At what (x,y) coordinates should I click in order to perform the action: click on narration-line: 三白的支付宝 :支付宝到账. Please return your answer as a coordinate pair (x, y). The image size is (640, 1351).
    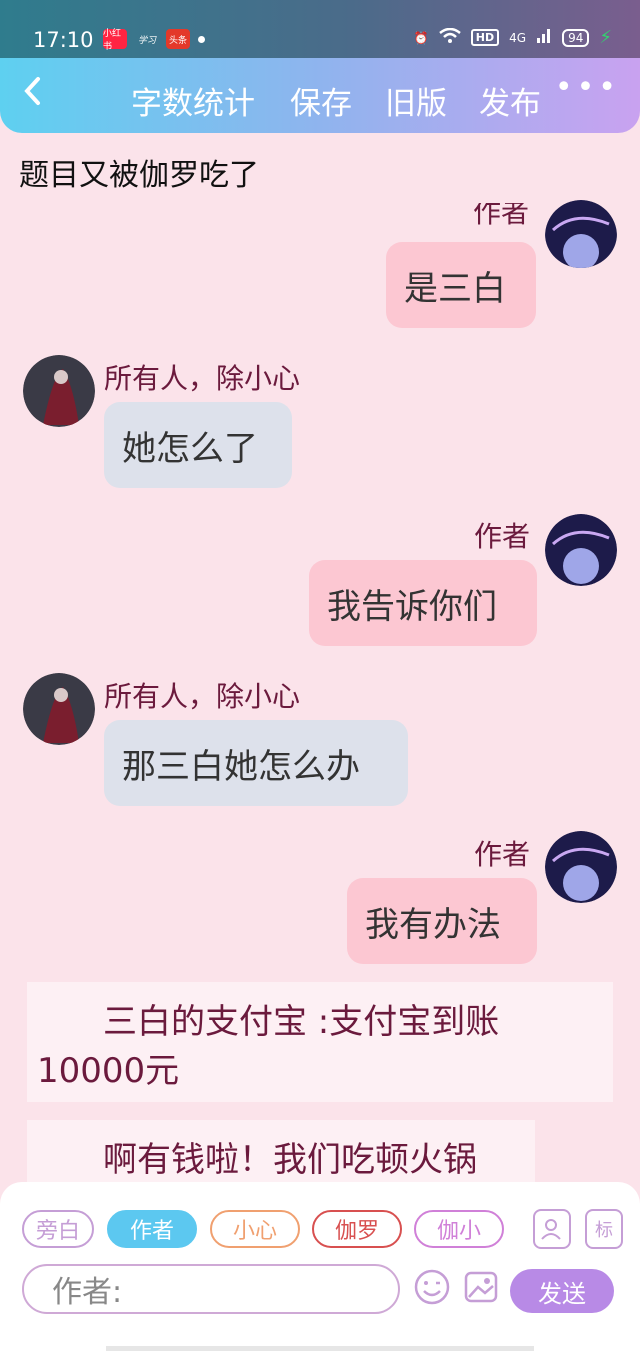
    Looking at the image, I should click on (301, 1022).